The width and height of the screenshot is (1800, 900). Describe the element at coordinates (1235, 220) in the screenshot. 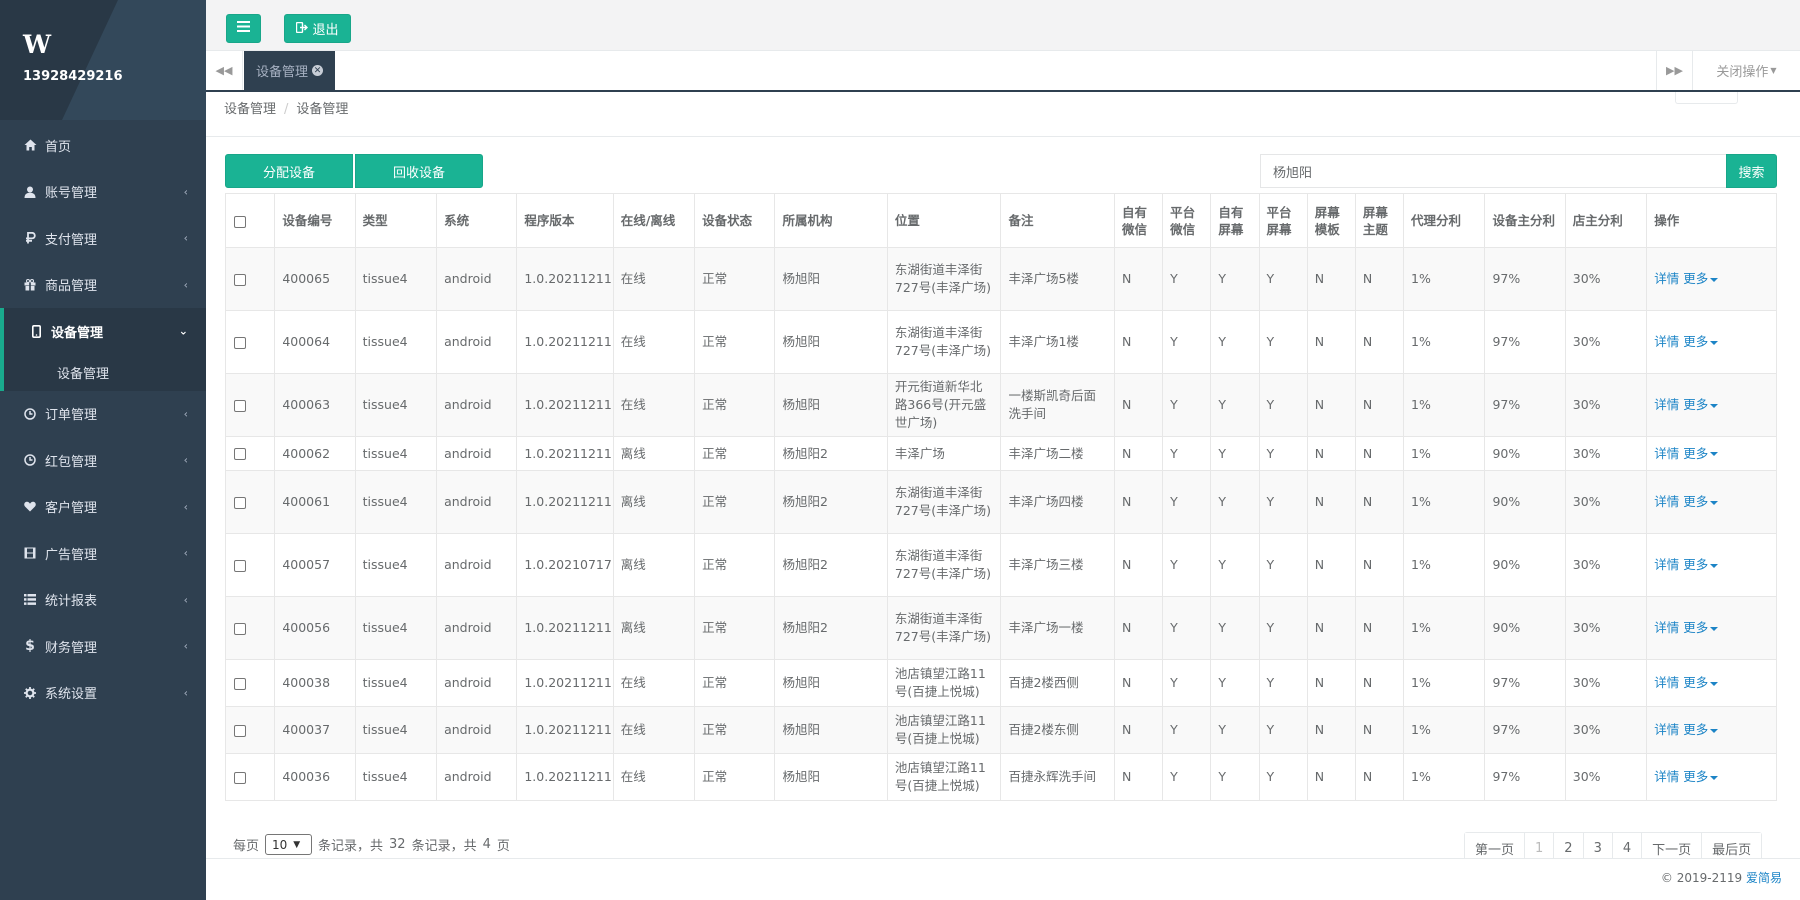

I see `column-header: 自有屏幕` at that location.